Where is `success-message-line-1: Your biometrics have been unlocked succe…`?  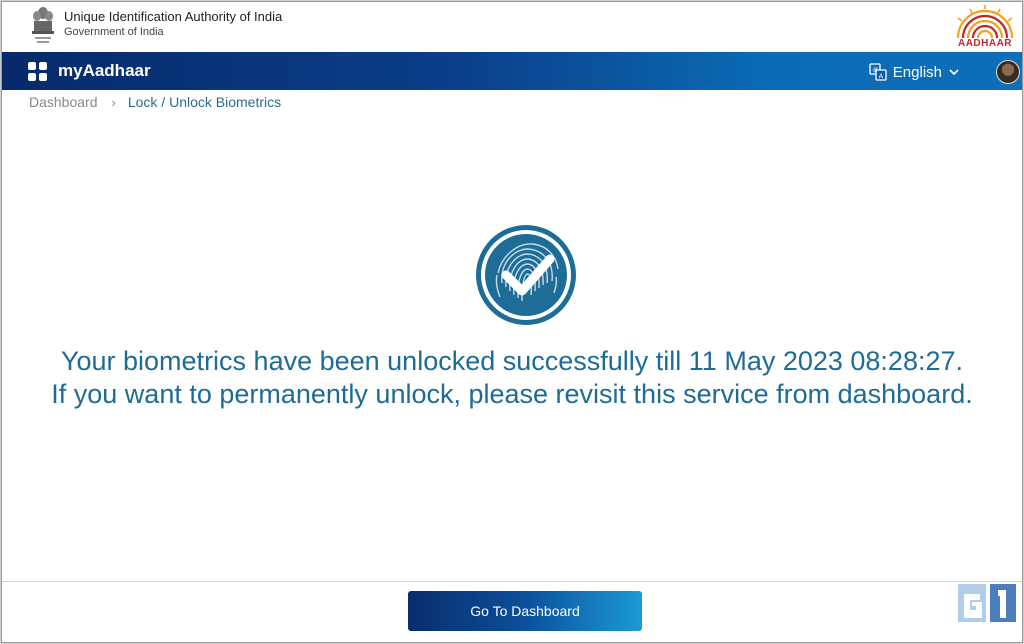
success-message-line-1: Your biometrics have been unlocked succe… is located at coordinates (512, 361).